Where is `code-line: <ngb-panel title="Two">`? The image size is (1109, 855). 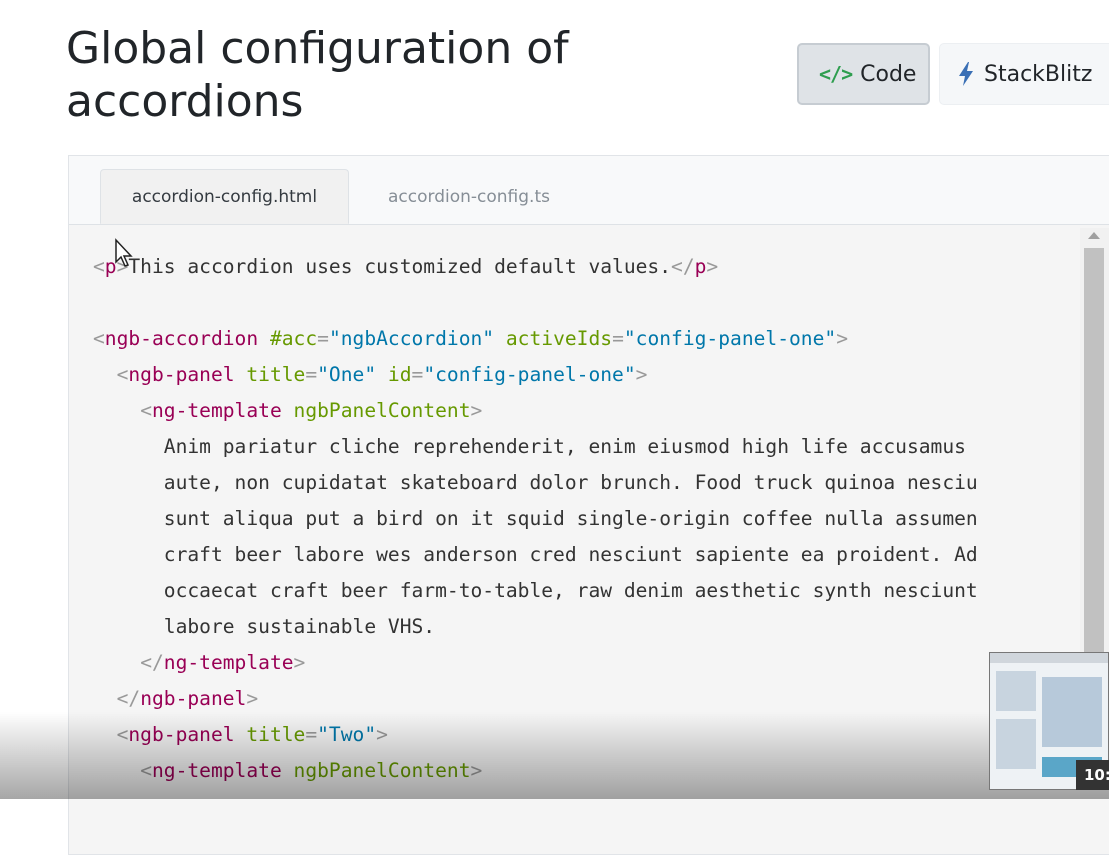 code-line: <ngb-panel title="Two"> is located at coordinates (535, 735).